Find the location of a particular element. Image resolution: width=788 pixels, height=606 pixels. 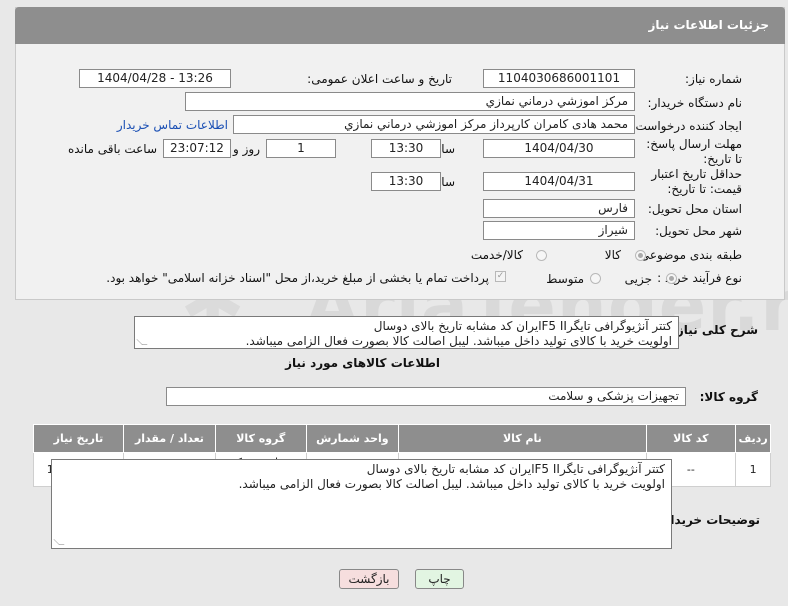

city-label: شهر محل تحویل: is located at coordinates (698, 231).